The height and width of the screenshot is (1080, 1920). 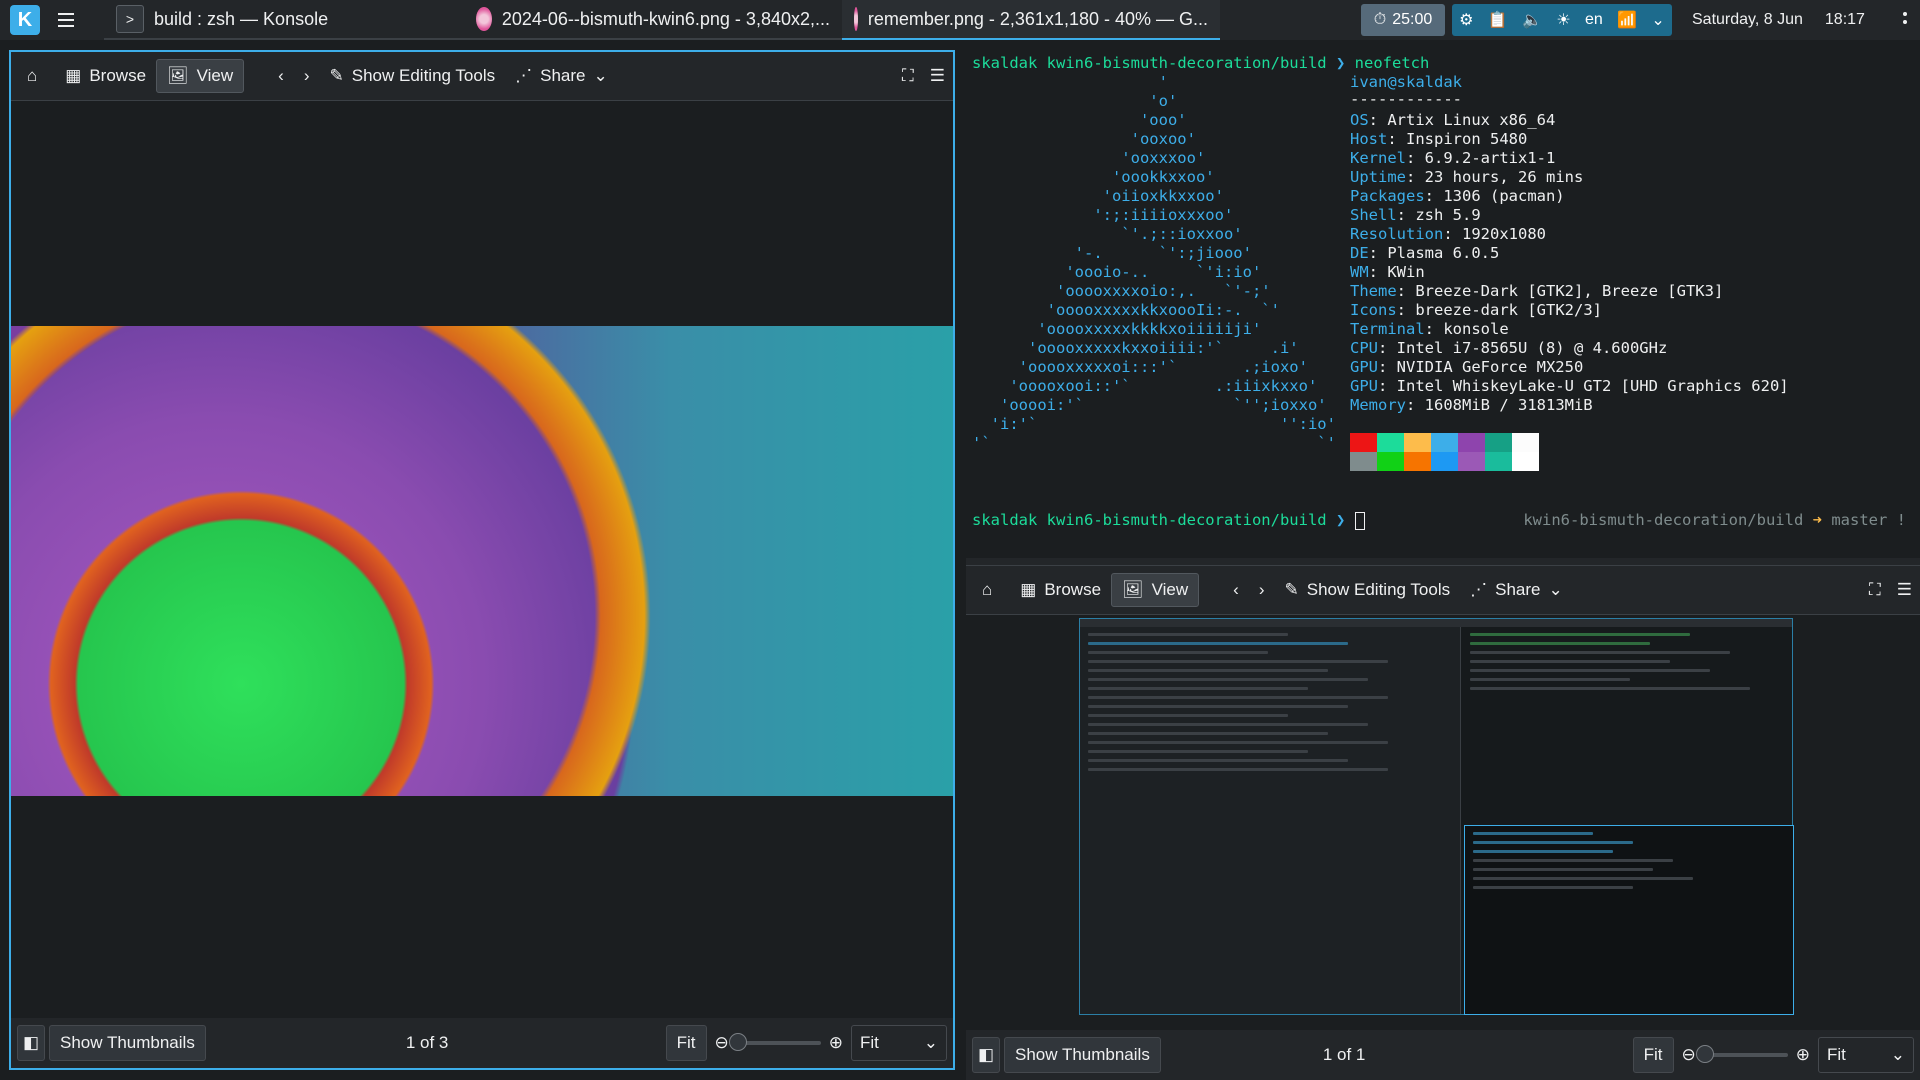 What do you see at coordinates (1291, 589) in the screenshot?
I see `edit-image-icon: ✎` at bounding box center [1291, 589].